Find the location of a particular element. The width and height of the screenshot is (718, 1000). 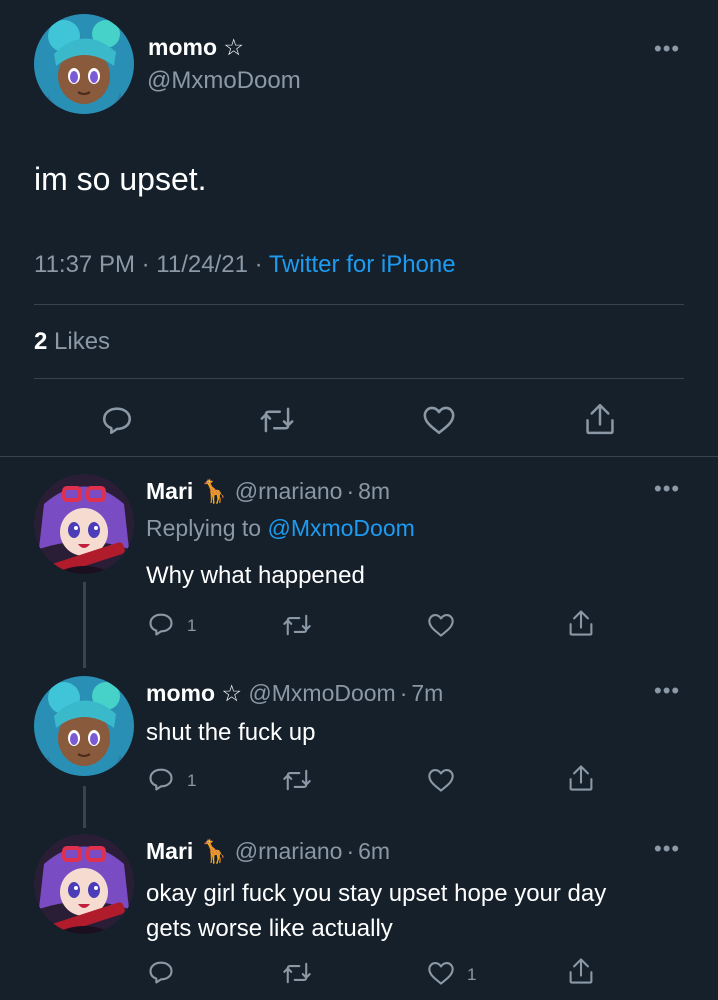

tweet-date: 11/24/21 is located at coordinates (202, 264).